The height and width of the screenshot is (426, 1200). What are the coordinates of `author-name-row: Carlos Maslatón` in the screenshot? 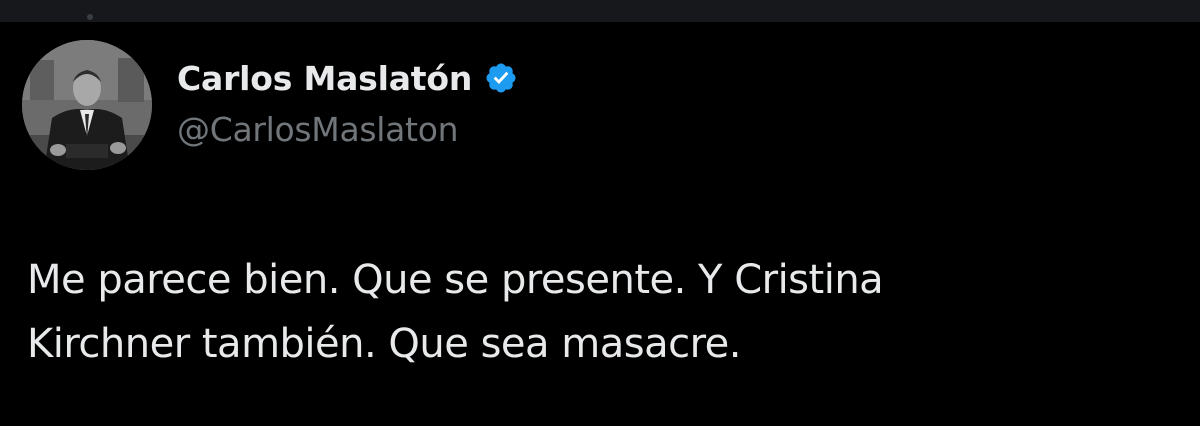 It's located at (347, 78).